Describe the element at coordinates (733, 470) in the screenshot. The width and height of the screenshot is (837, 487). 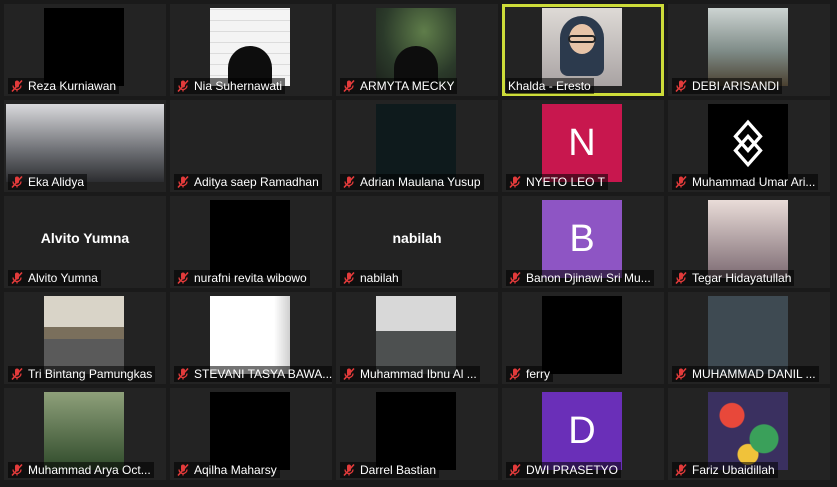
I see `participant-name: Fariz Ubaidillah` at that location.